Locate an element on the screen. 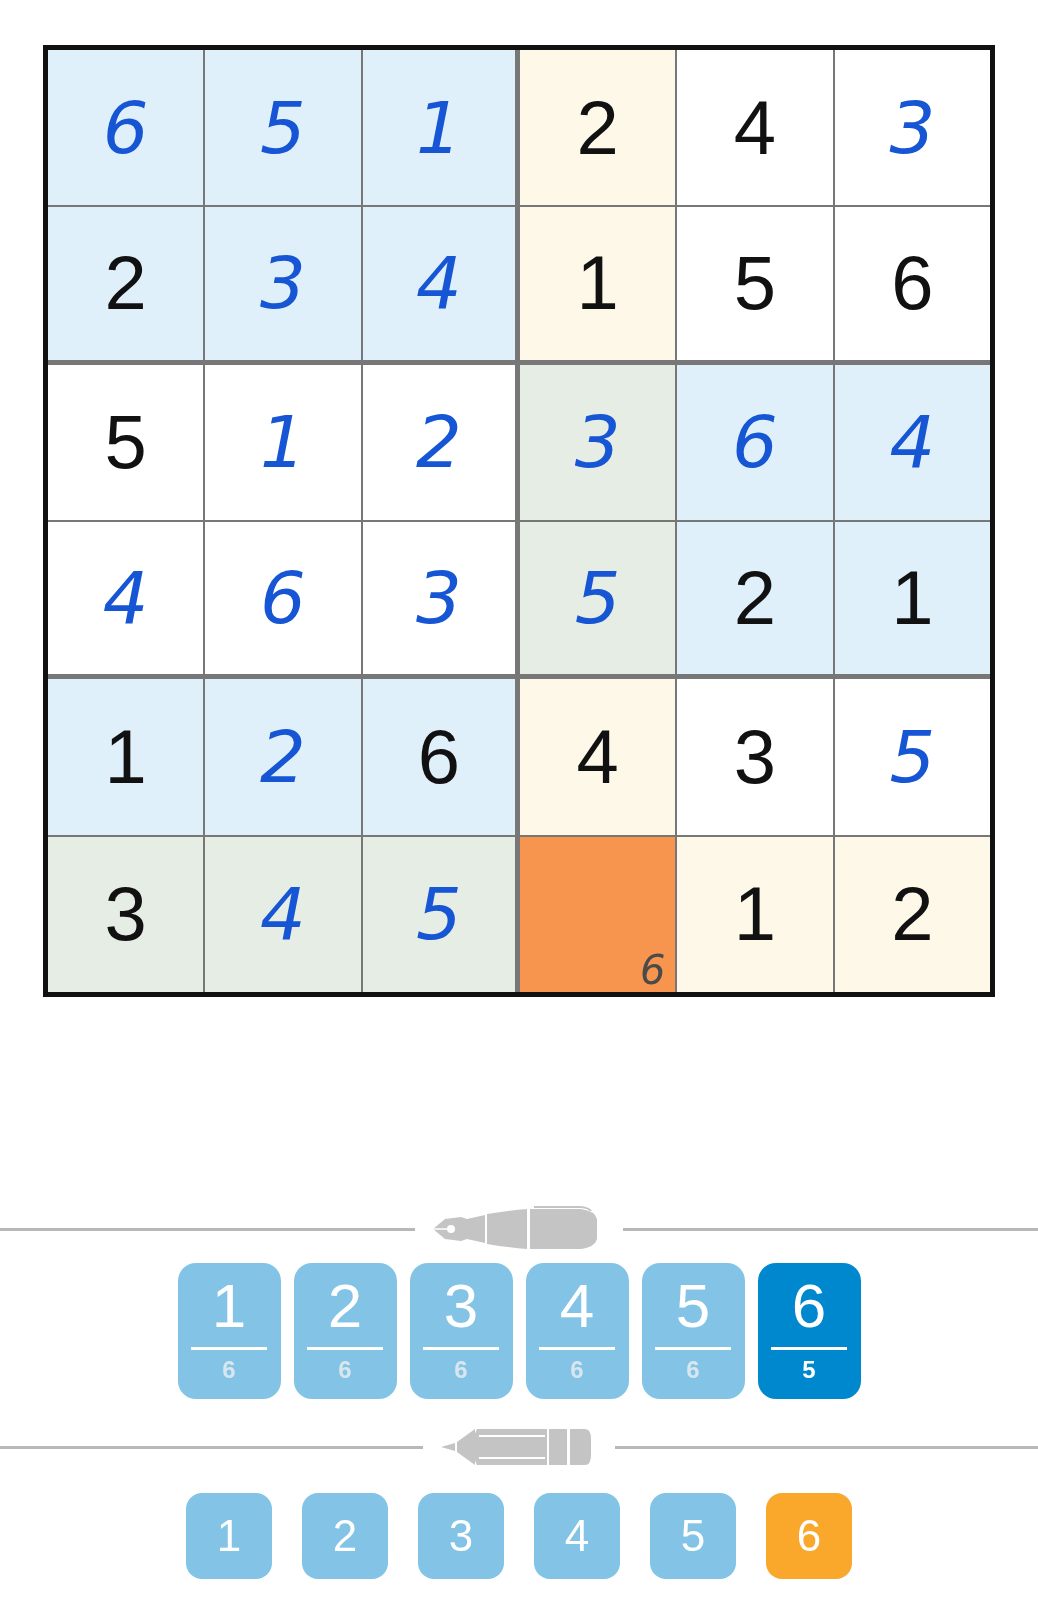  selected-cell: 6 is located at coordinates (598, 914).